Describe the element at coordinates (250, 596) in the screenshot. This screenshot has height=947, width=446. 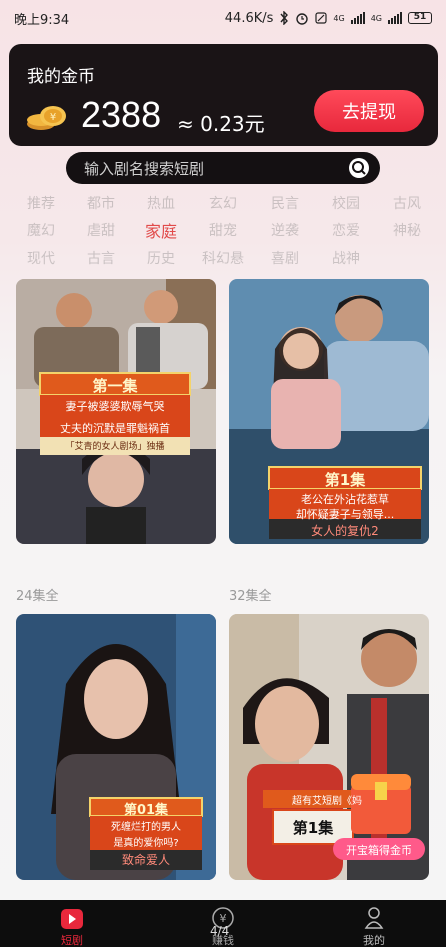
I see `episode-count: 32集全` at that location.